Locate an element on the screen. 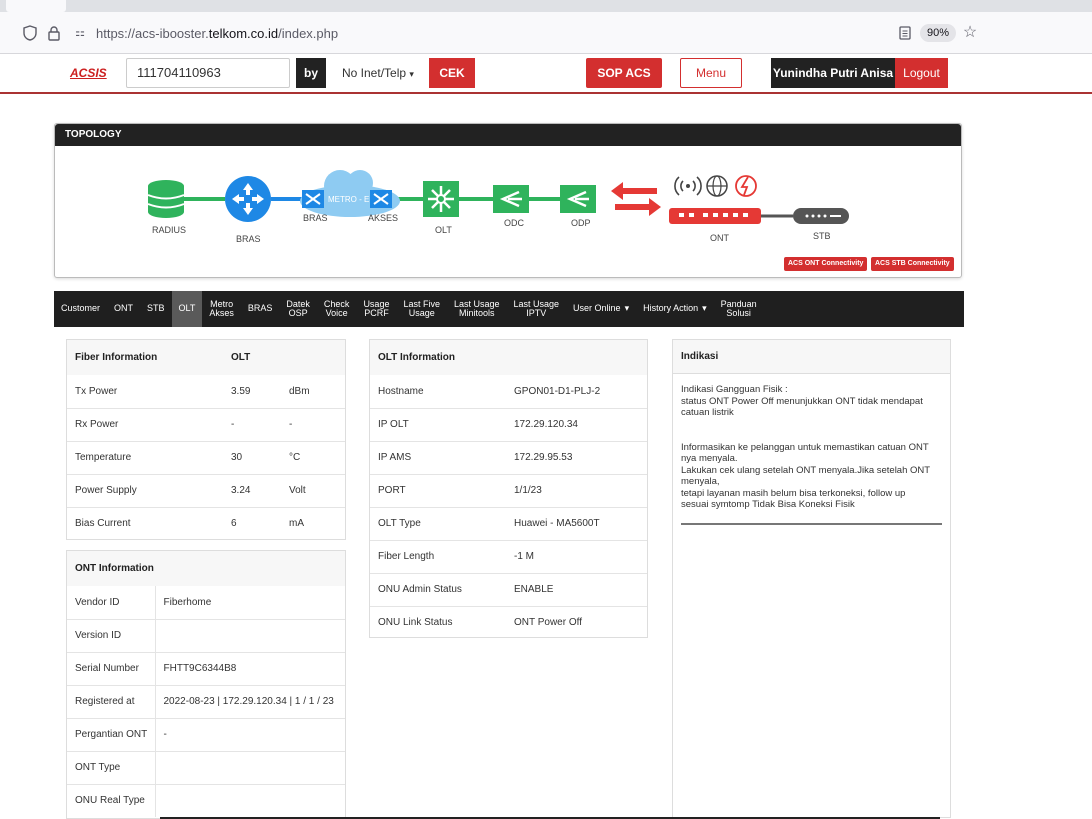 This screenshot has height=819, width=1092. metro-cloud-icon: METRO - E is located at coordinates (350, 193).